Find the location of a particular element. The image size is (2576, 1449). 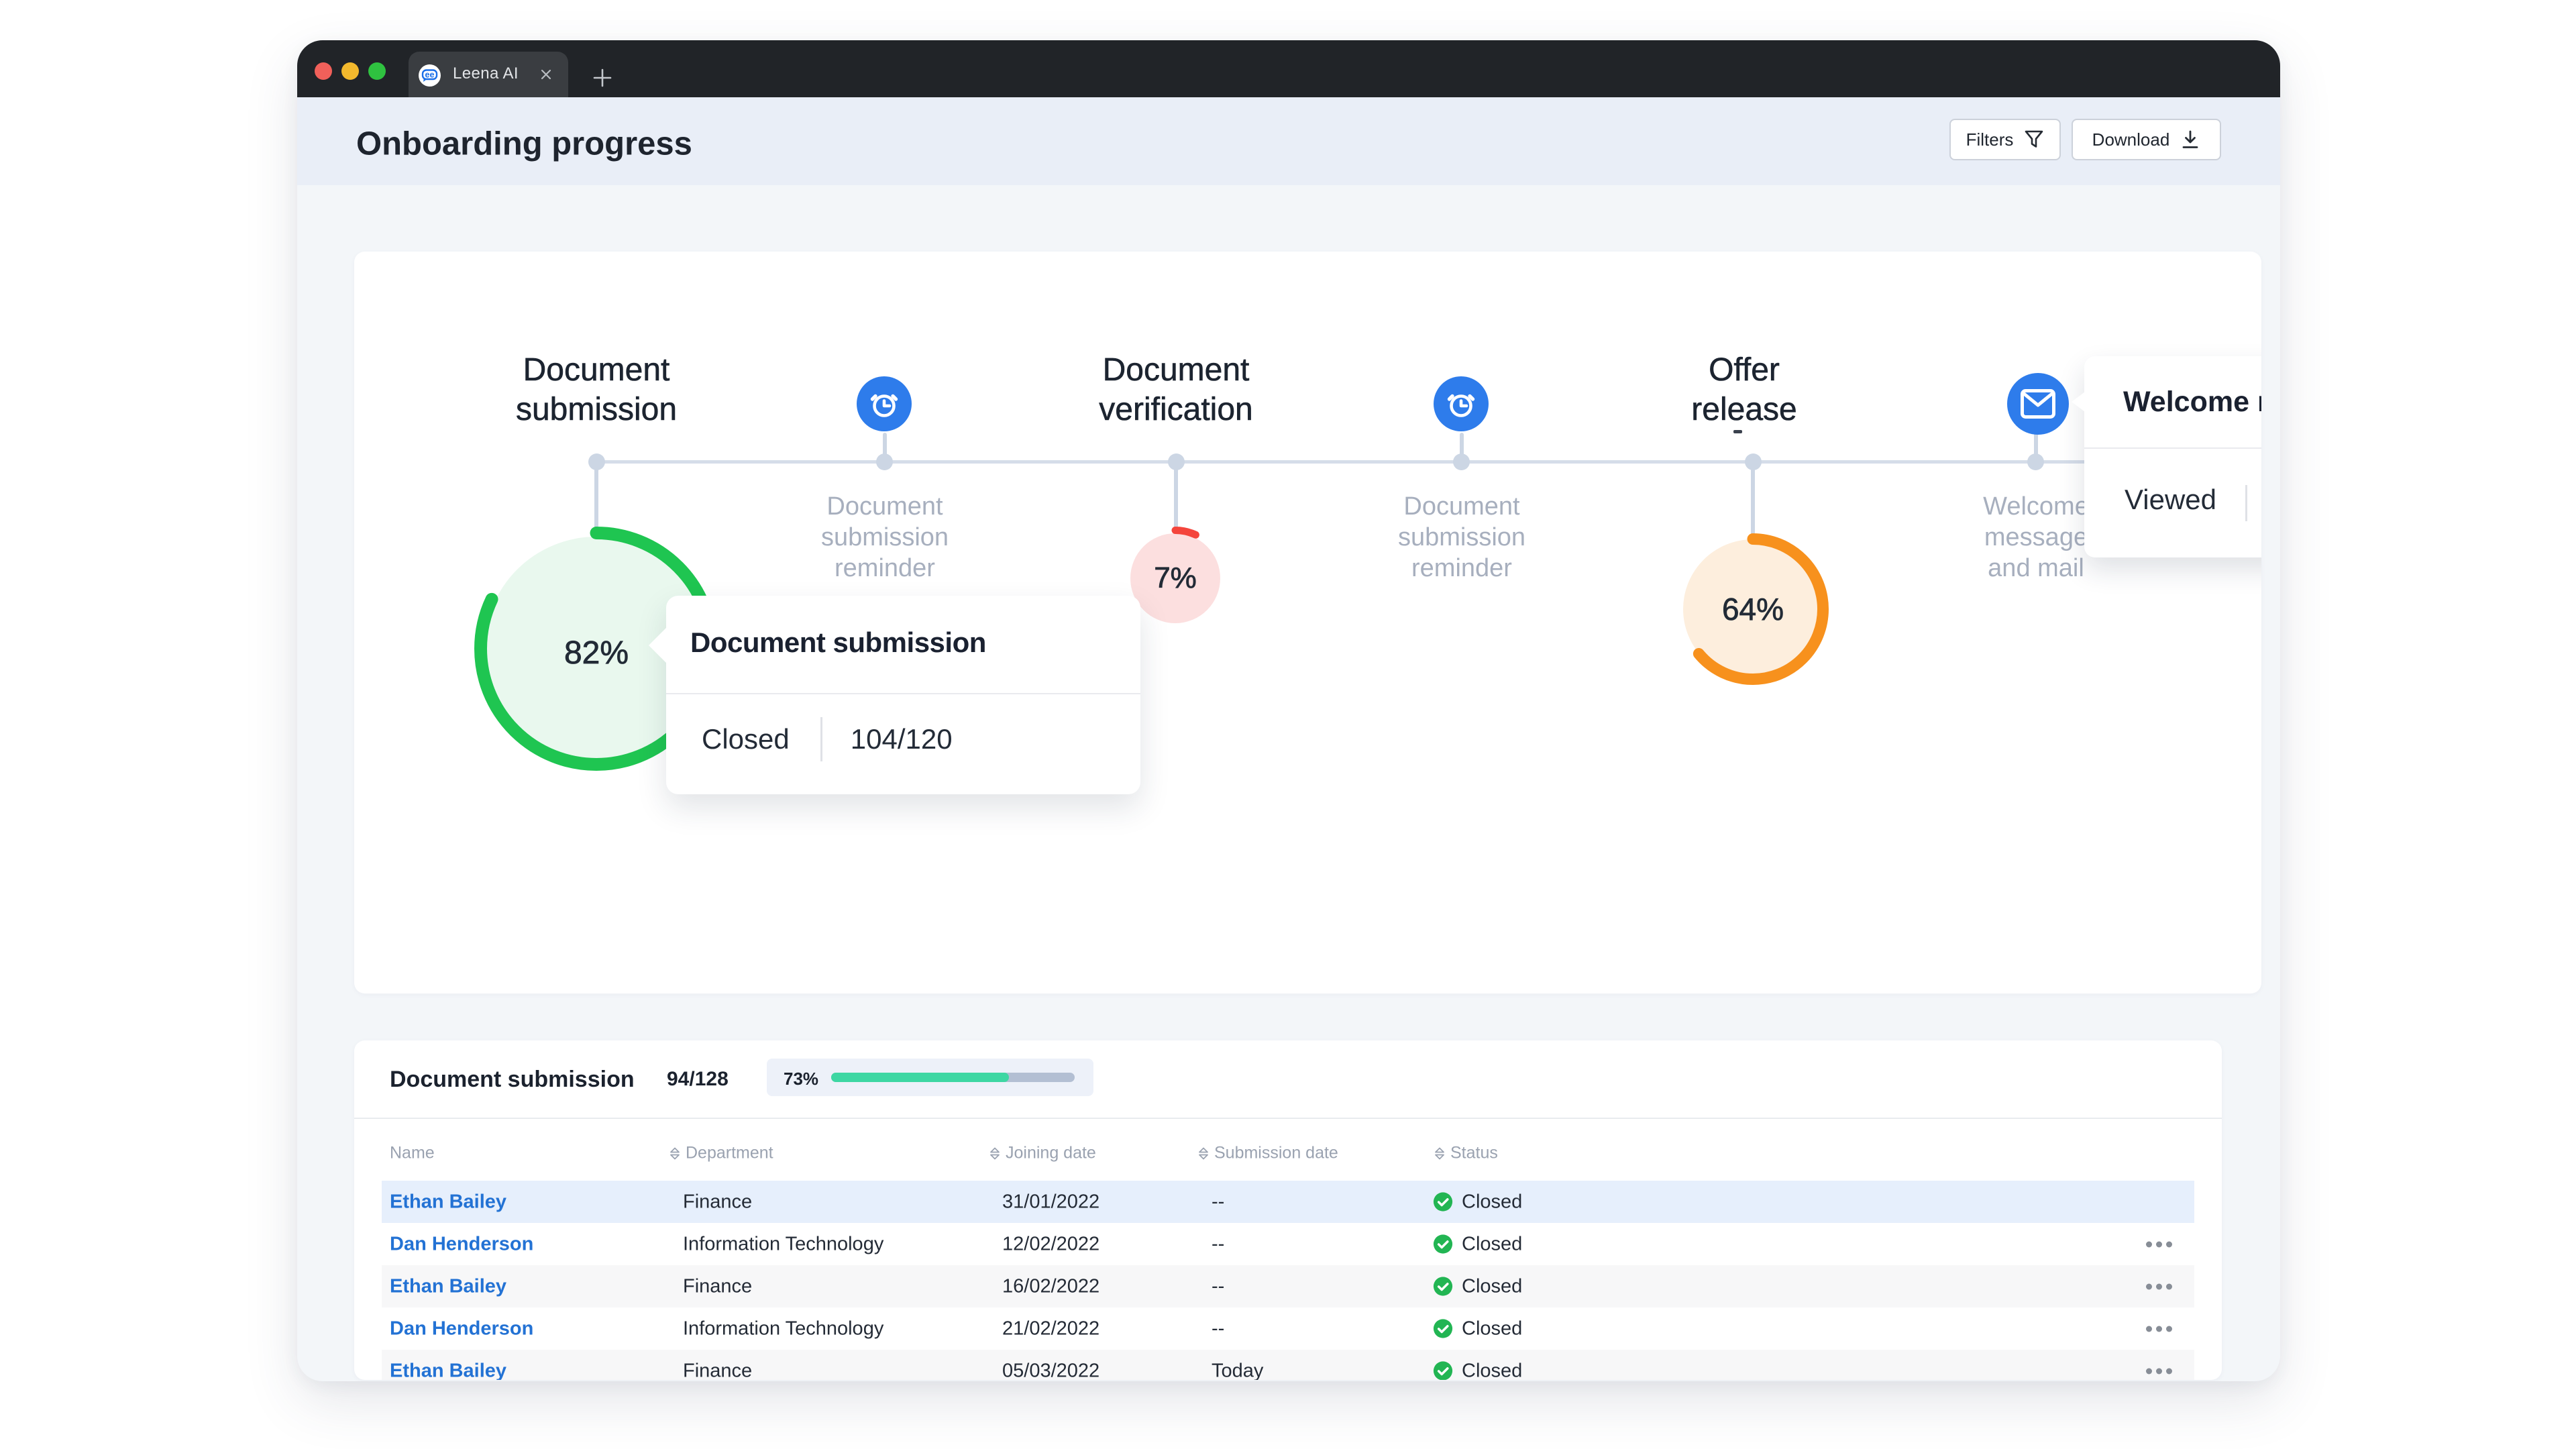

svg-text: ee is located at coordinates (430, 75).